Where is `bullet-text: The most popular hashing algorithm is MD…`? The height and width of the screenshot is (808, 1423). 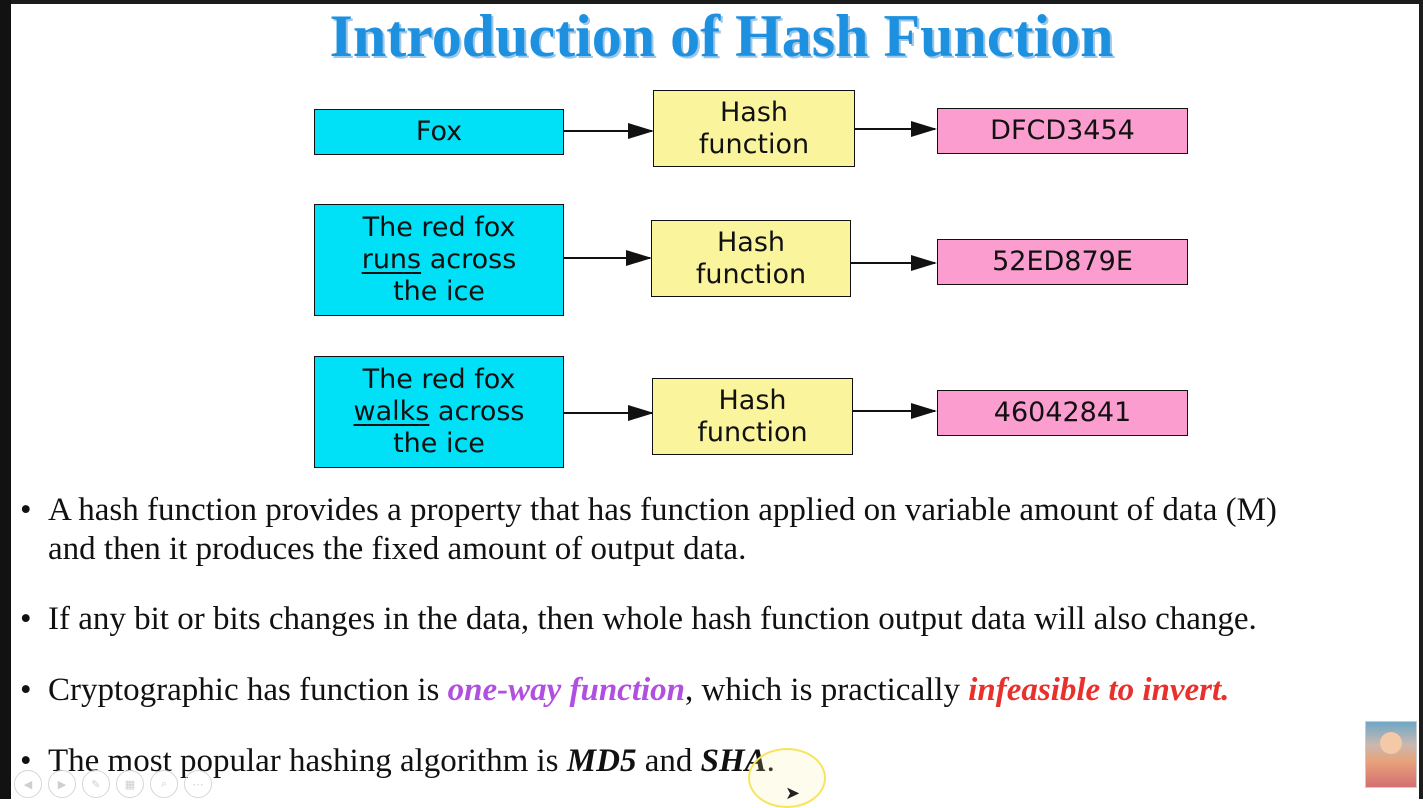
bullet-text: The most popular hashing algorithm is MD… is located at coordinates (735, 761).